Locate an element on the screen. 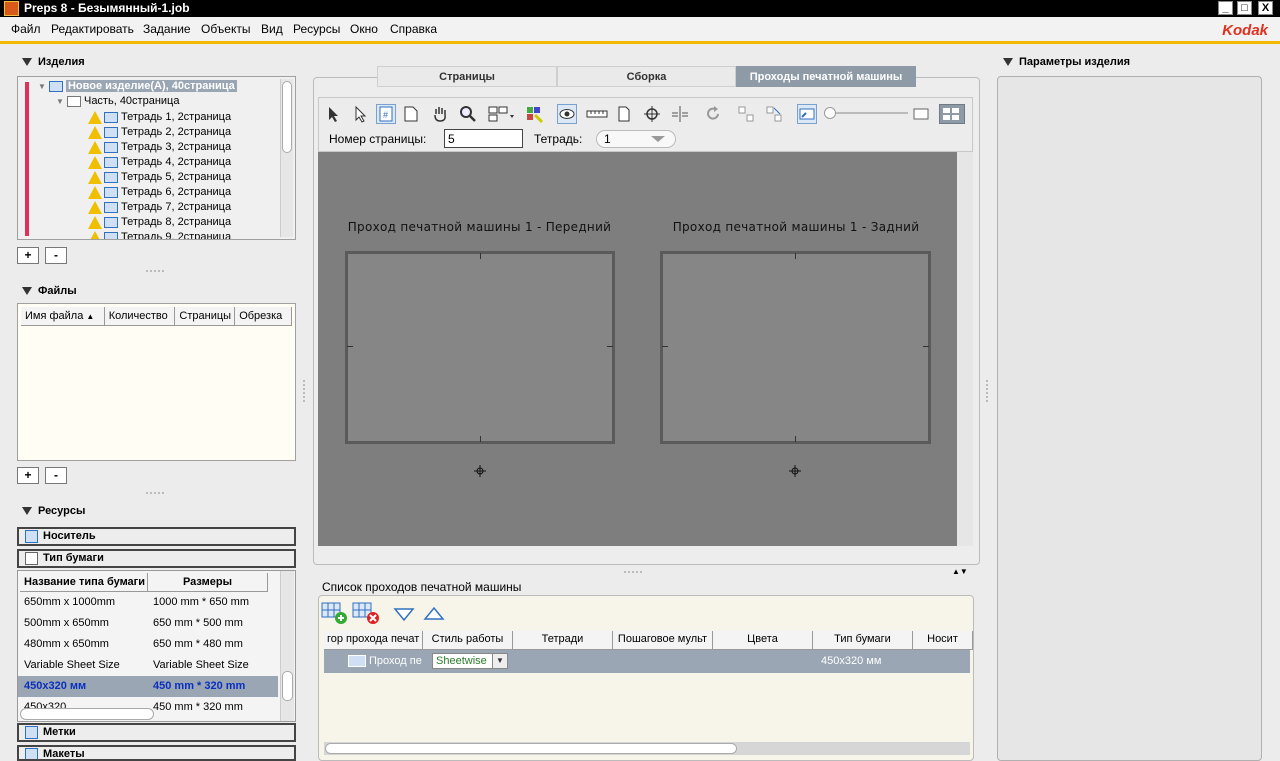  col-trim: Обрезка is located at coordinates (263, 316).